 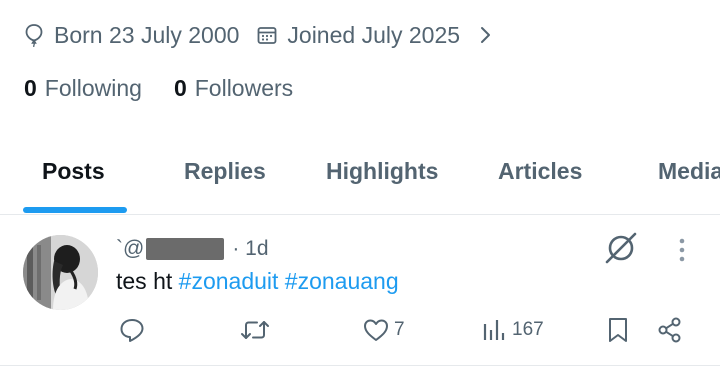 What do you see at coordinates (34, 35) in the screenshot?
I see `balloon-icon` at bounding box center [34, 35].